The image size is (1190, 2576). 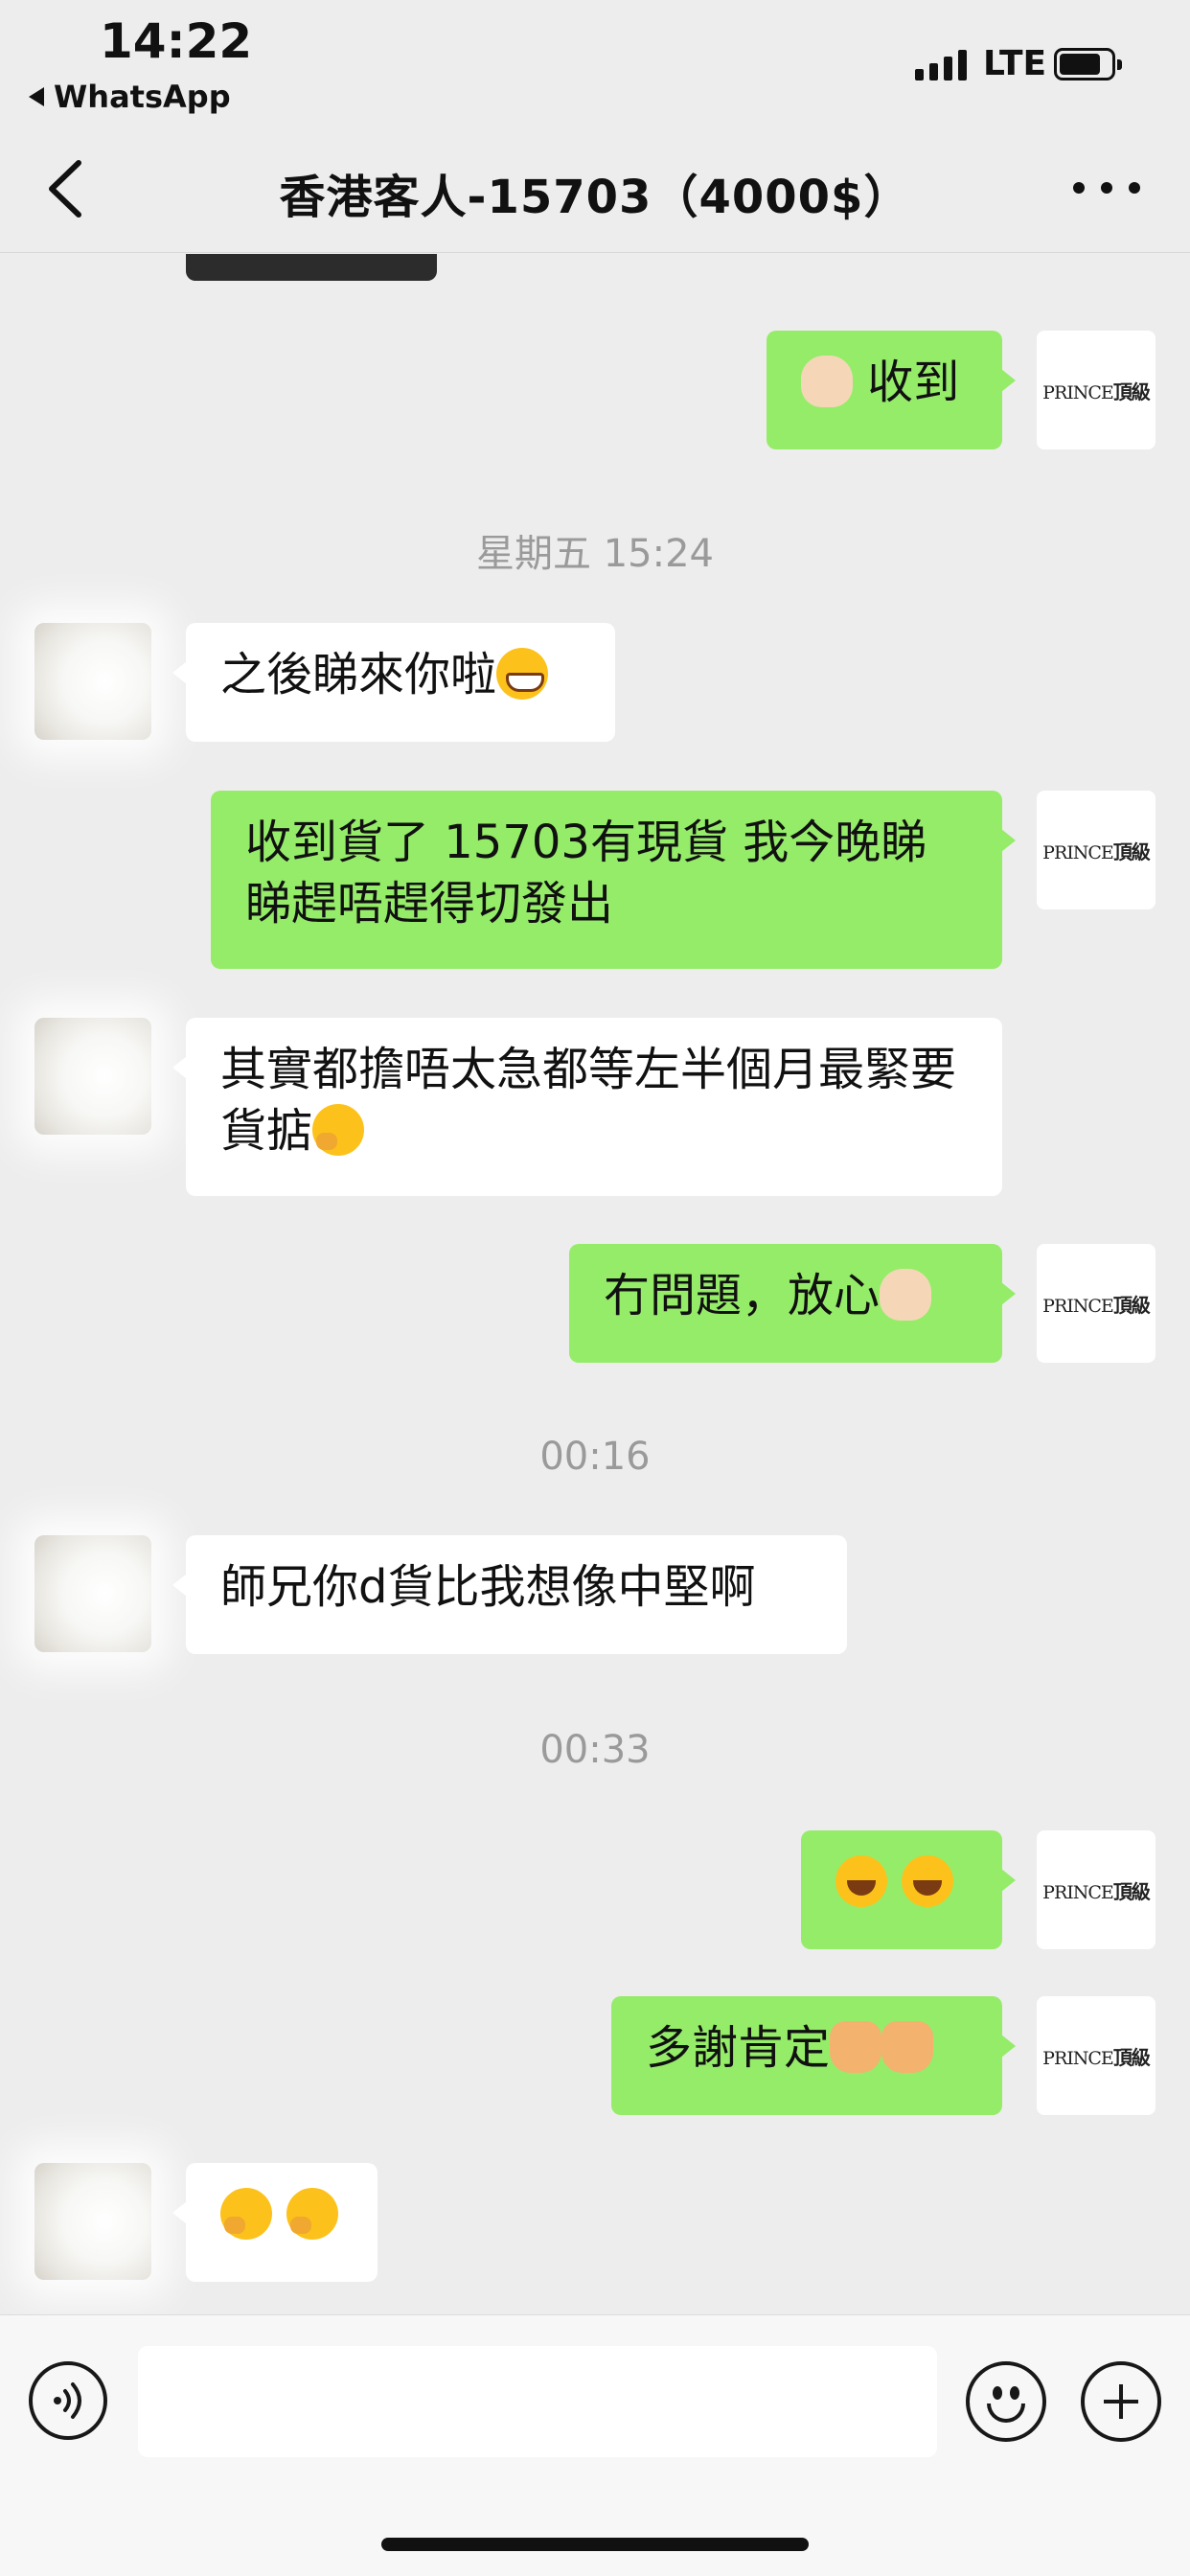 What do you see at coordinates (595, 197) in the screenshot?
I see `chat-title: 香港客人-15703（4000$）` at bounding box center [595, 197].